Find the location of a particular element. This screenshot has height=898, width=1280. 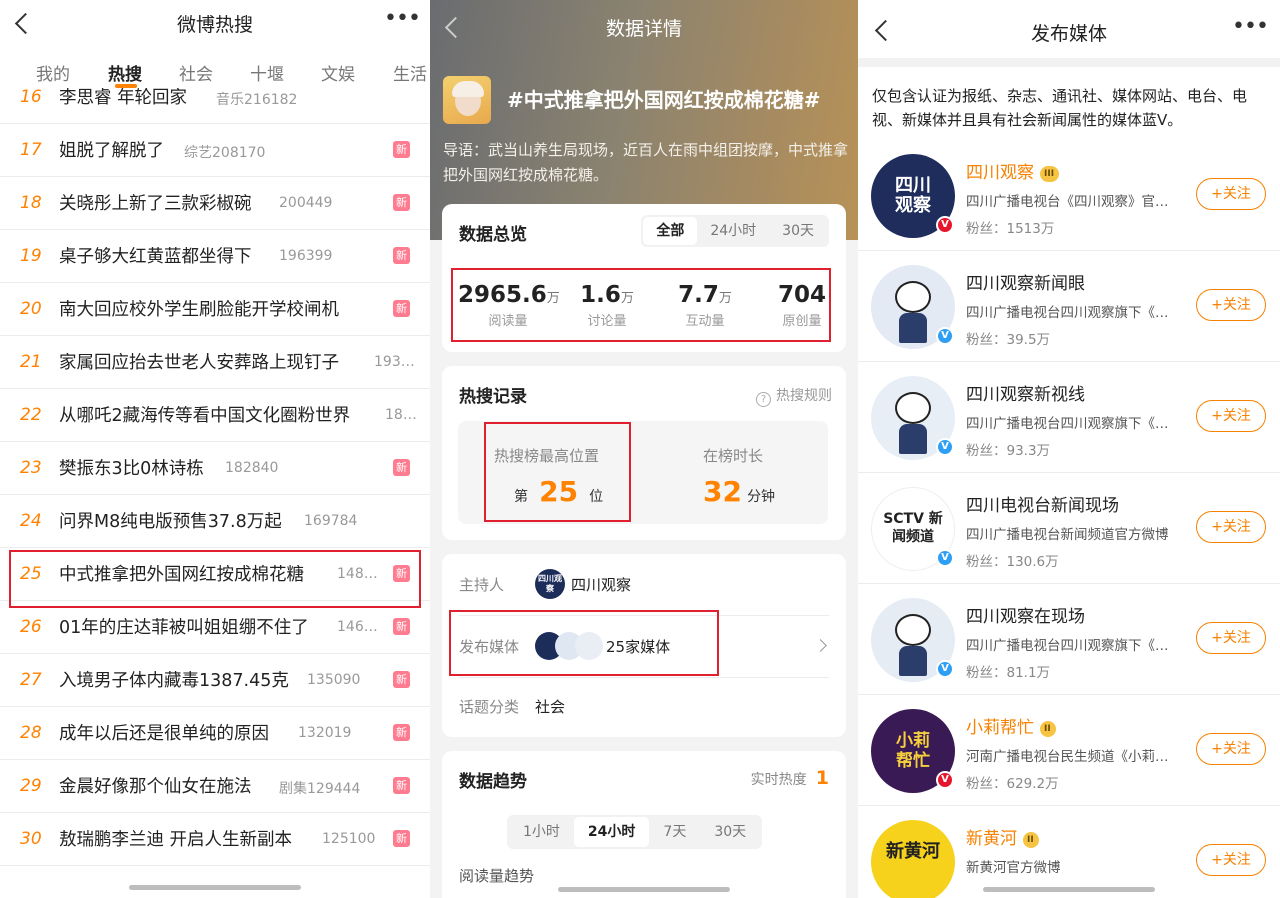

hot-search-row: 23 樊振东3比0林诗栋 182840 新 is located at coordinates (215, 468).